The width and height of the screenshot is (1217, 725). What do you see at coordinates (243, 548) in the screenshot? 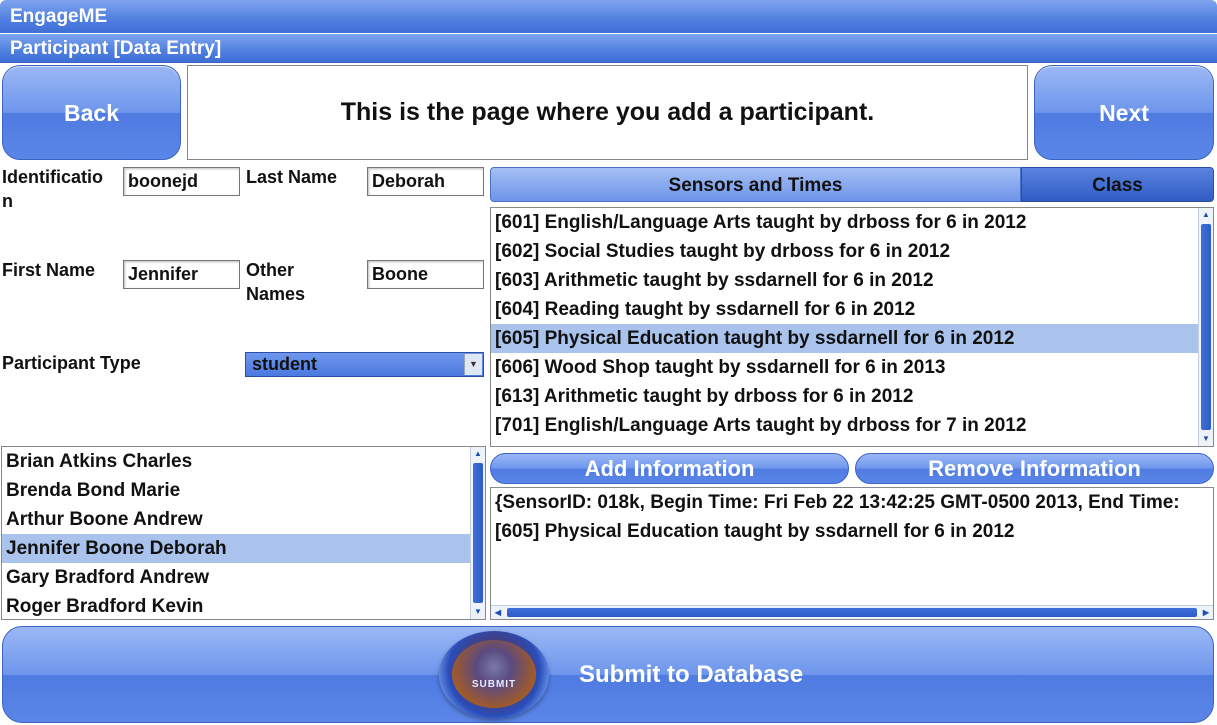
I see `participant-list-item: Jennifer Boone Deborah` at bounding box center [243, 548].